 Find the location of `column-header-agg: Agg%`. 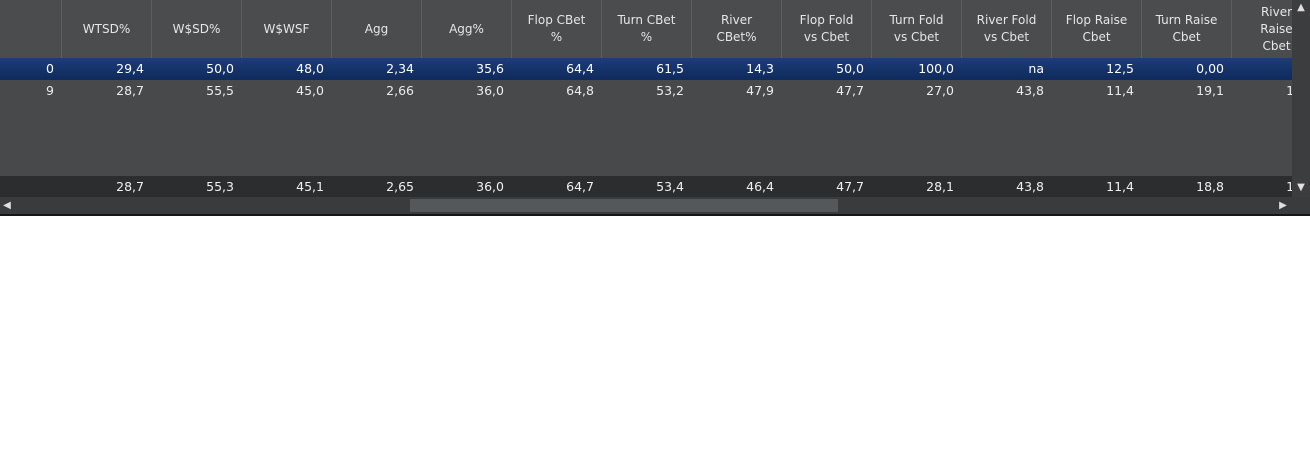

column-header-agg: Agg% is located at coordinates (467, 29).